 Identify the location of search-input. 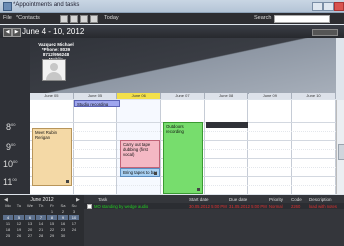
(302, 19).